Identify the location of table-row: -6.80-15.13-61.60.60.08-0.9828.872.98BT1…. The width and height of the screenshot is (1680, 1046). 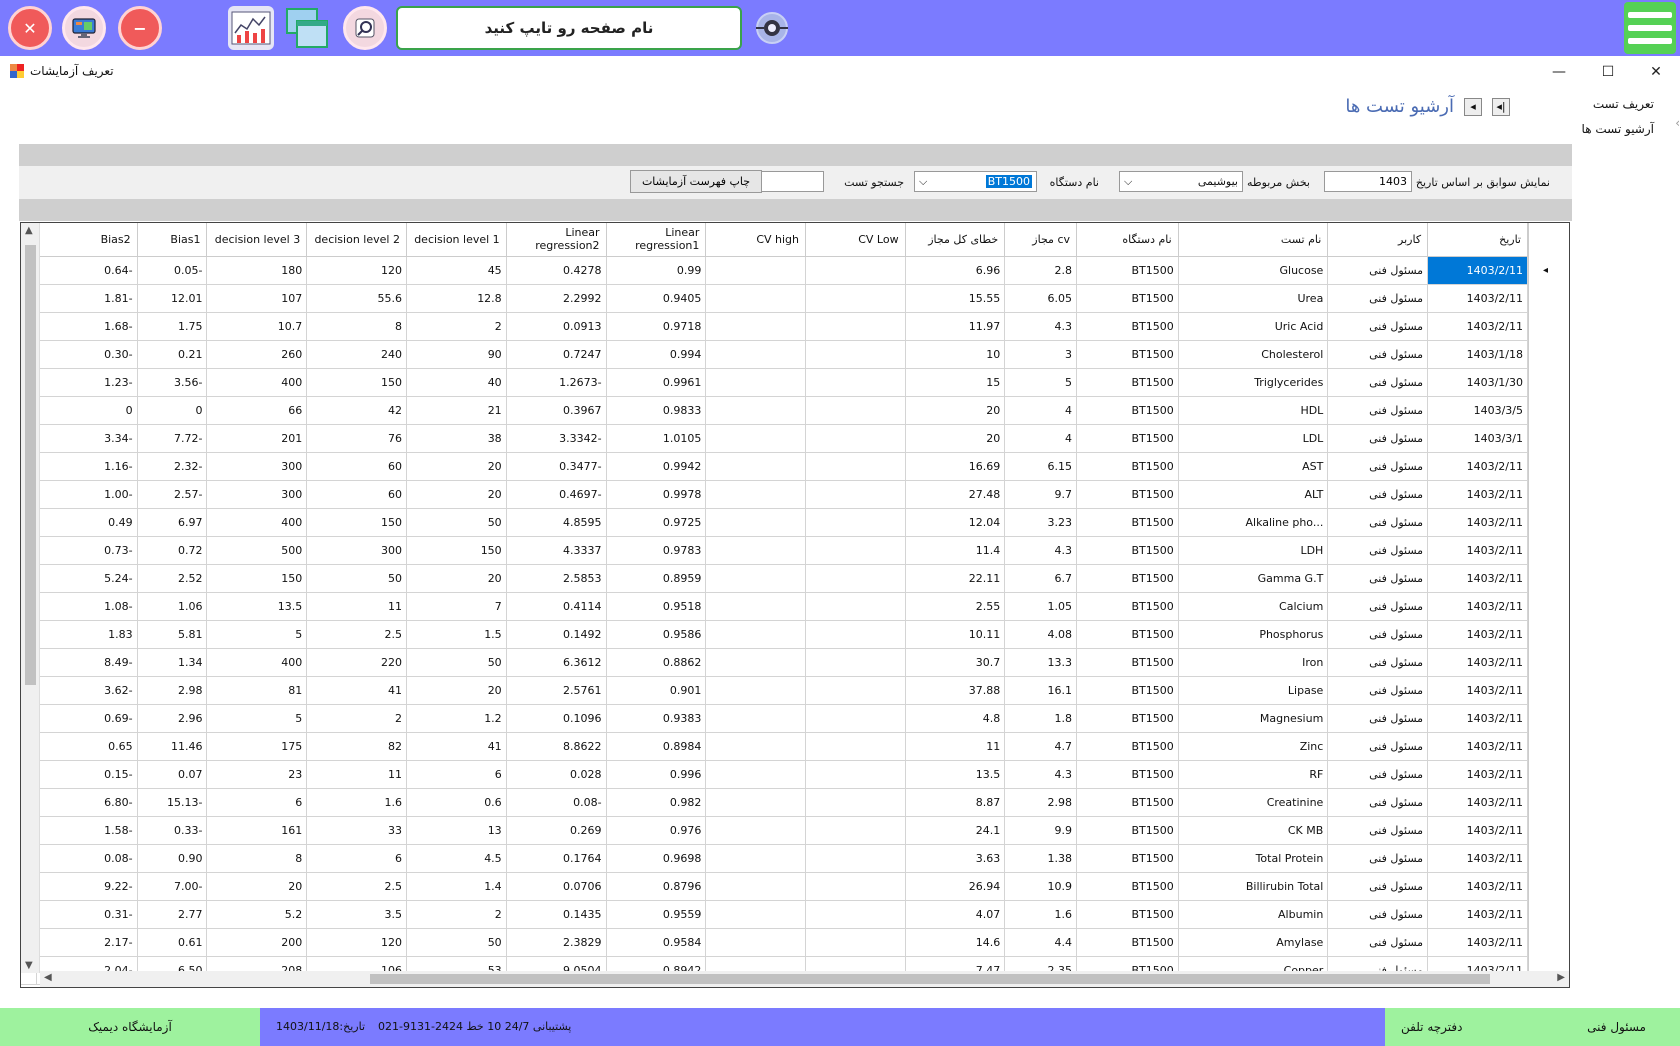
(774, 802).